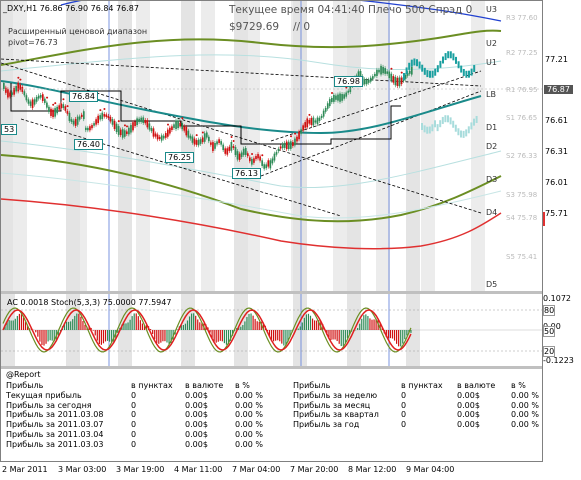  Describe the element at coordinates (556, 213) in the screenshot. I see `price-tick: 75.71` at that location.